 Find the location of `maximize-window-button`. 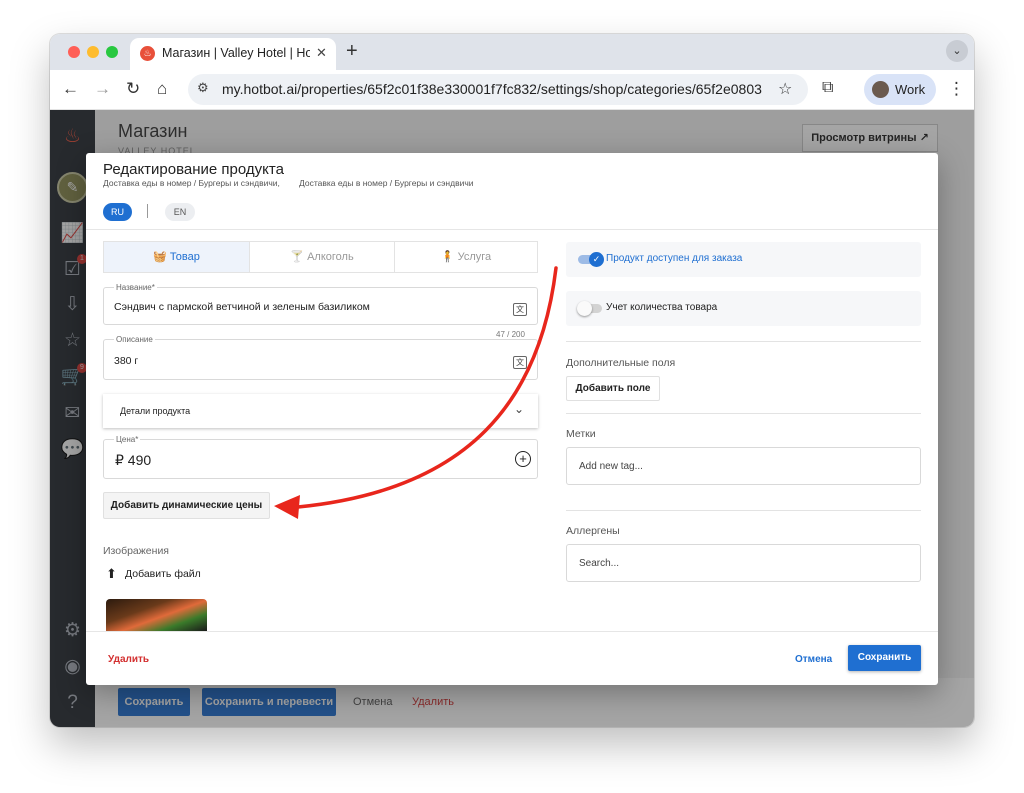

maximize-window-button is located at coordinates (112, 52).